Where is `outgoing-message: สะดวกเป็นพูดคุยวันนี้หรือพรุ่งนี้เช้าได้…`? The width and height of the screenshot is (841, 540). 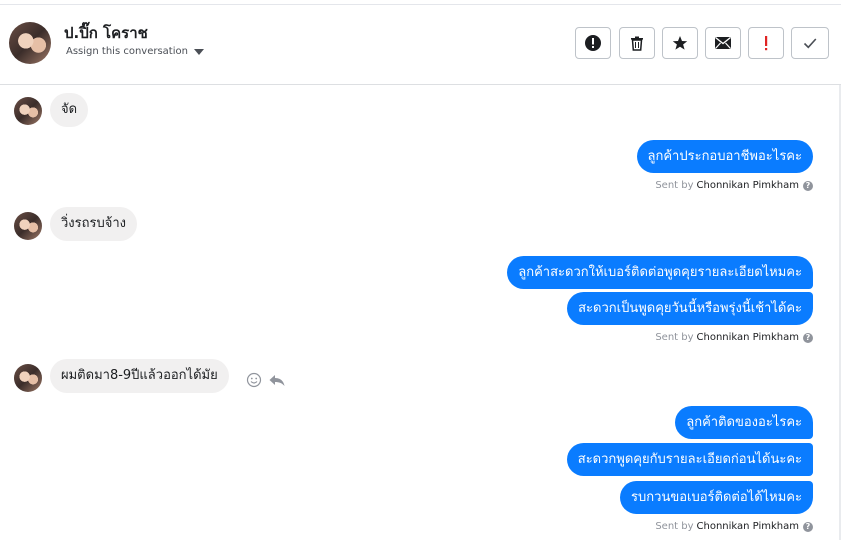
outgoing-message: สะดวกเป็นพูดคุยวันนี้หรือพรุ่งนี้เช้าได้… is located at coordinates (690, 308).